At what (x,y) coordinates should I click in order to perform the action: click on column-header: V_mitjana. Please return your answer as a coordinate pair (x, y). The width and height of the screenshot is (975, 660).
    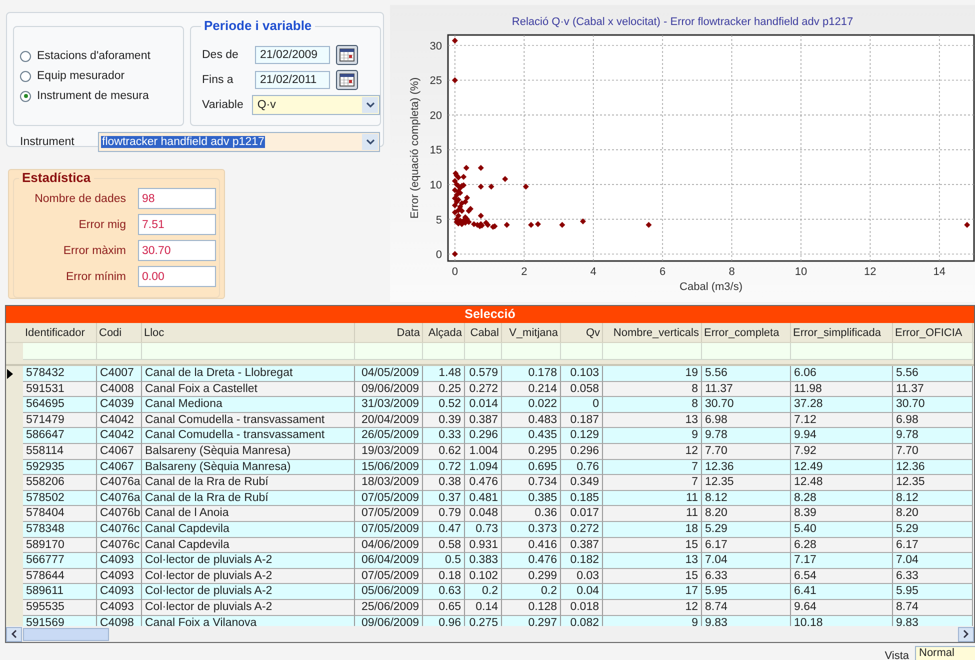
    Looking at the image, I should click on (531, 332).